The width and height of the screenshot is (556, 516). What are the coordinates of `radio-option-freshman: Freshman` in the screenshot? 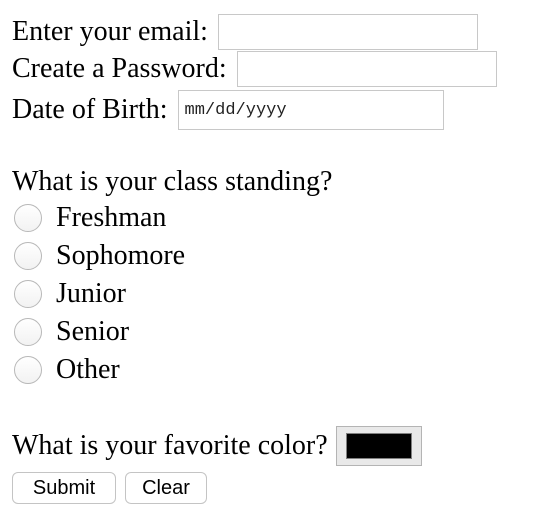 It's located at (90, 218).